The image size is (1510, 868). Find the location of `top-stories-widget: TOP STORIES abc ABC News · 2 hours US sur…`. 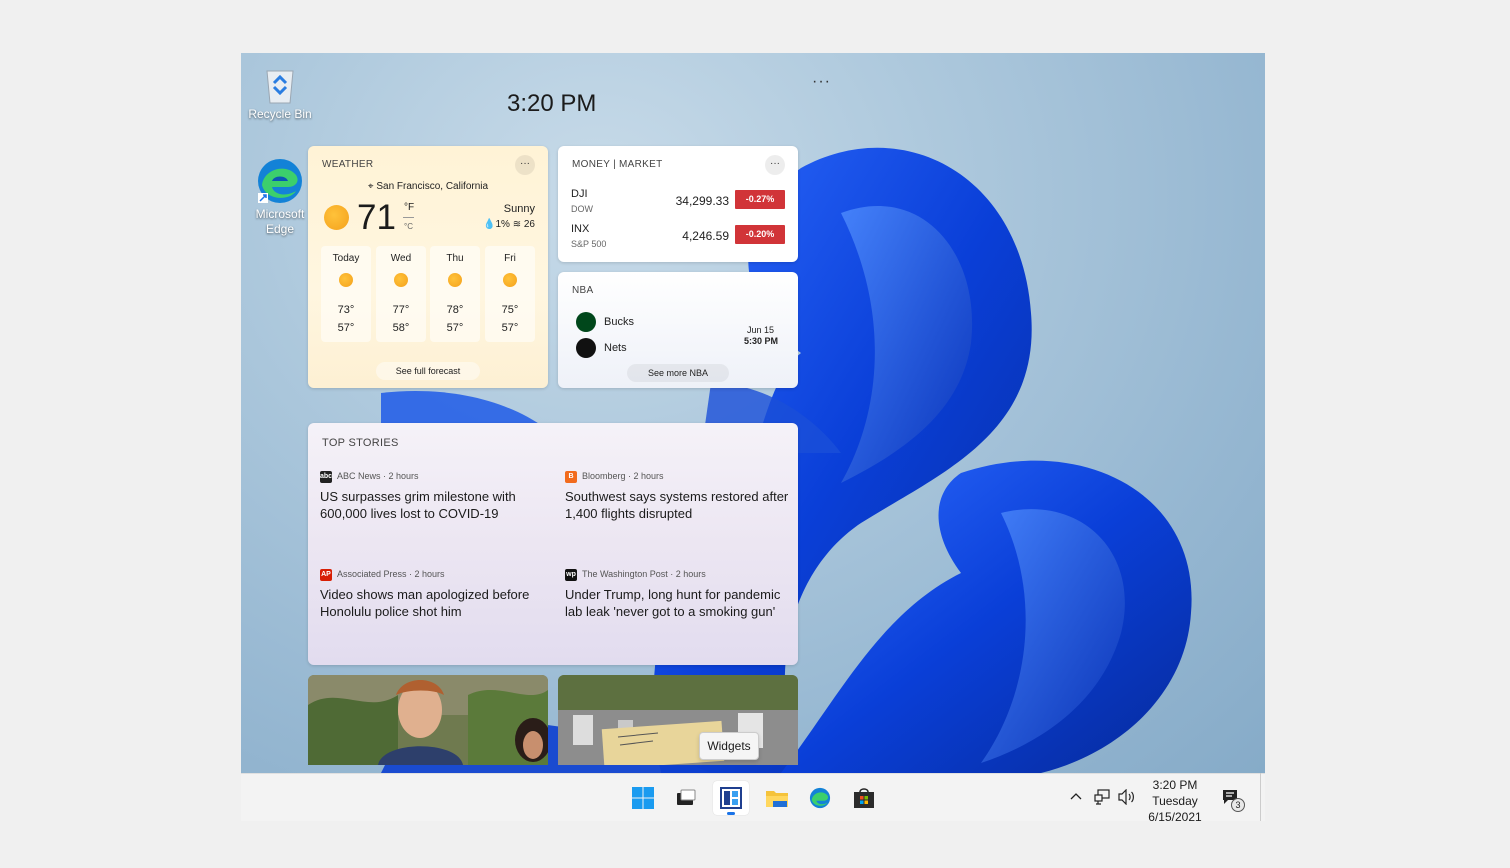

top-stories-widget: TOP STORIES abc ABC News · 2 hours US sur… is located at coordinates (553, 544).